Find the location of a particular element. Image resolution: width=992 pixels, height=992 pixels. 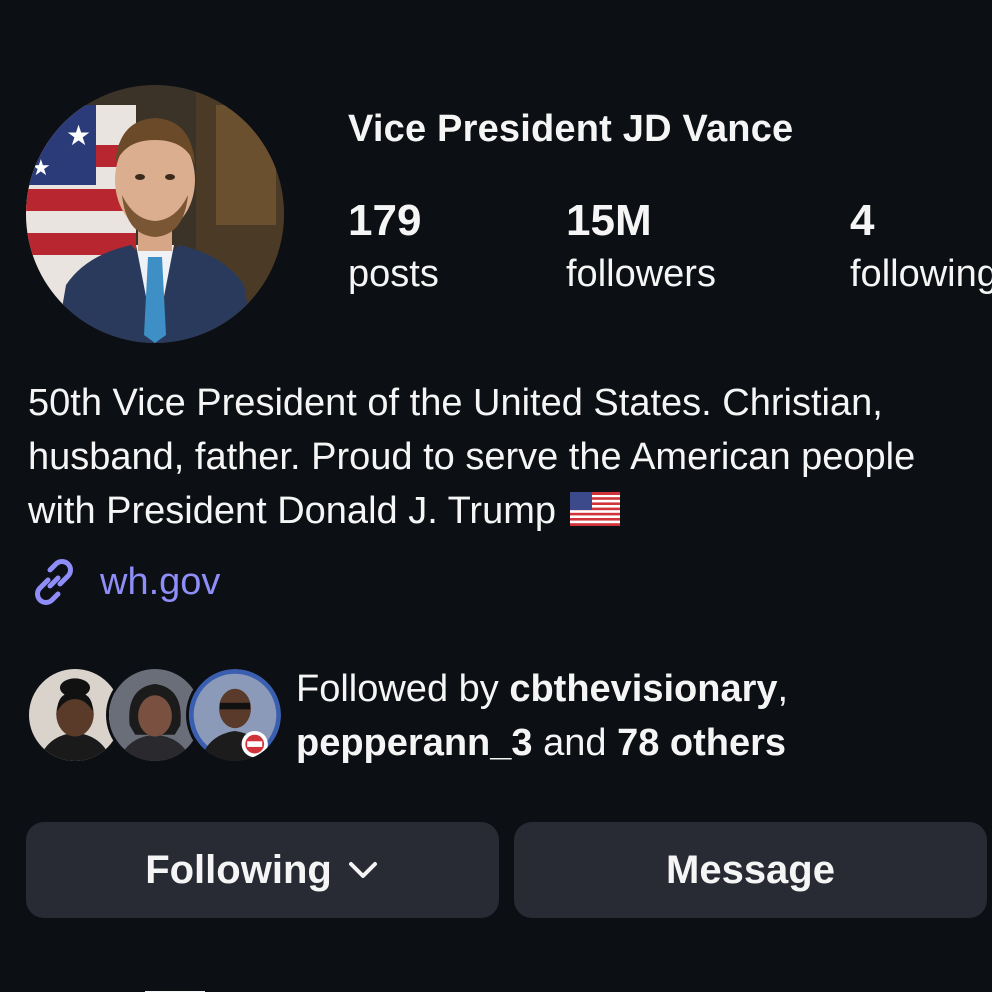

mutual-photo is located at coordinates (235, 715).